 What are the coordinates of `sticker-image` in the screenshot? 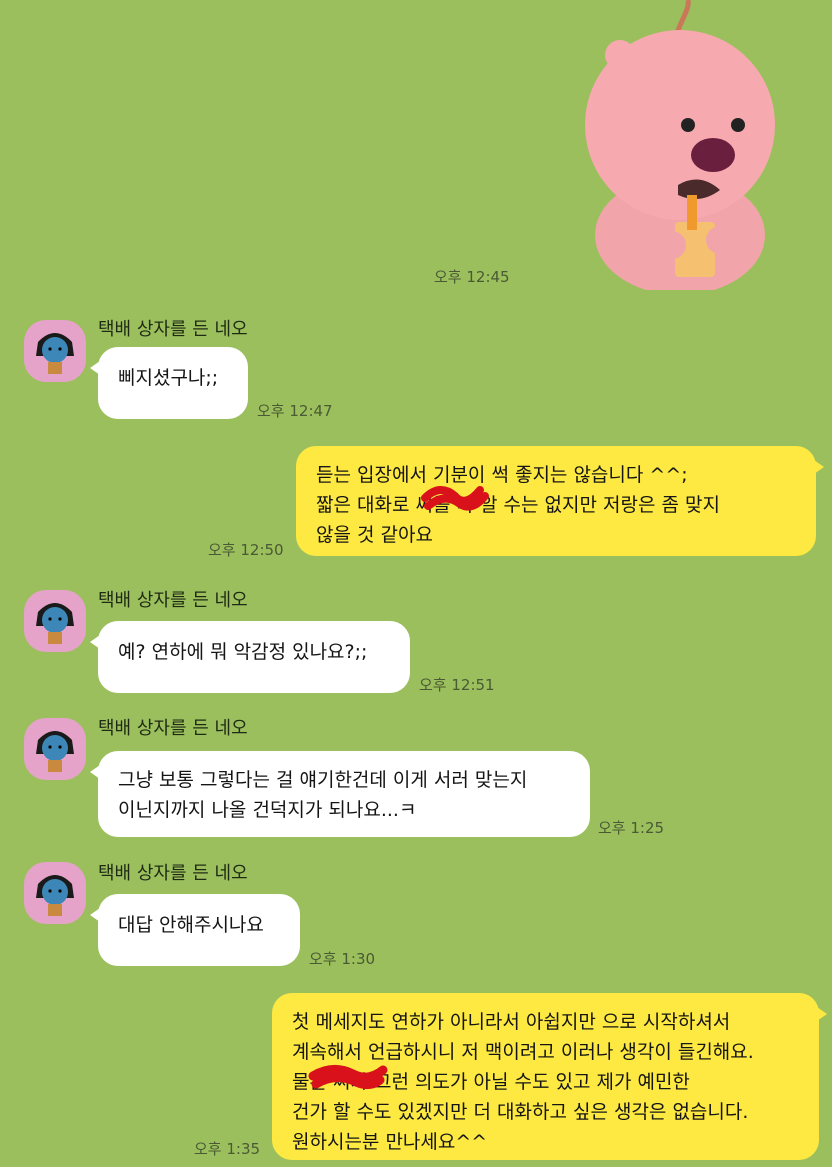 It's located at (680, 147).